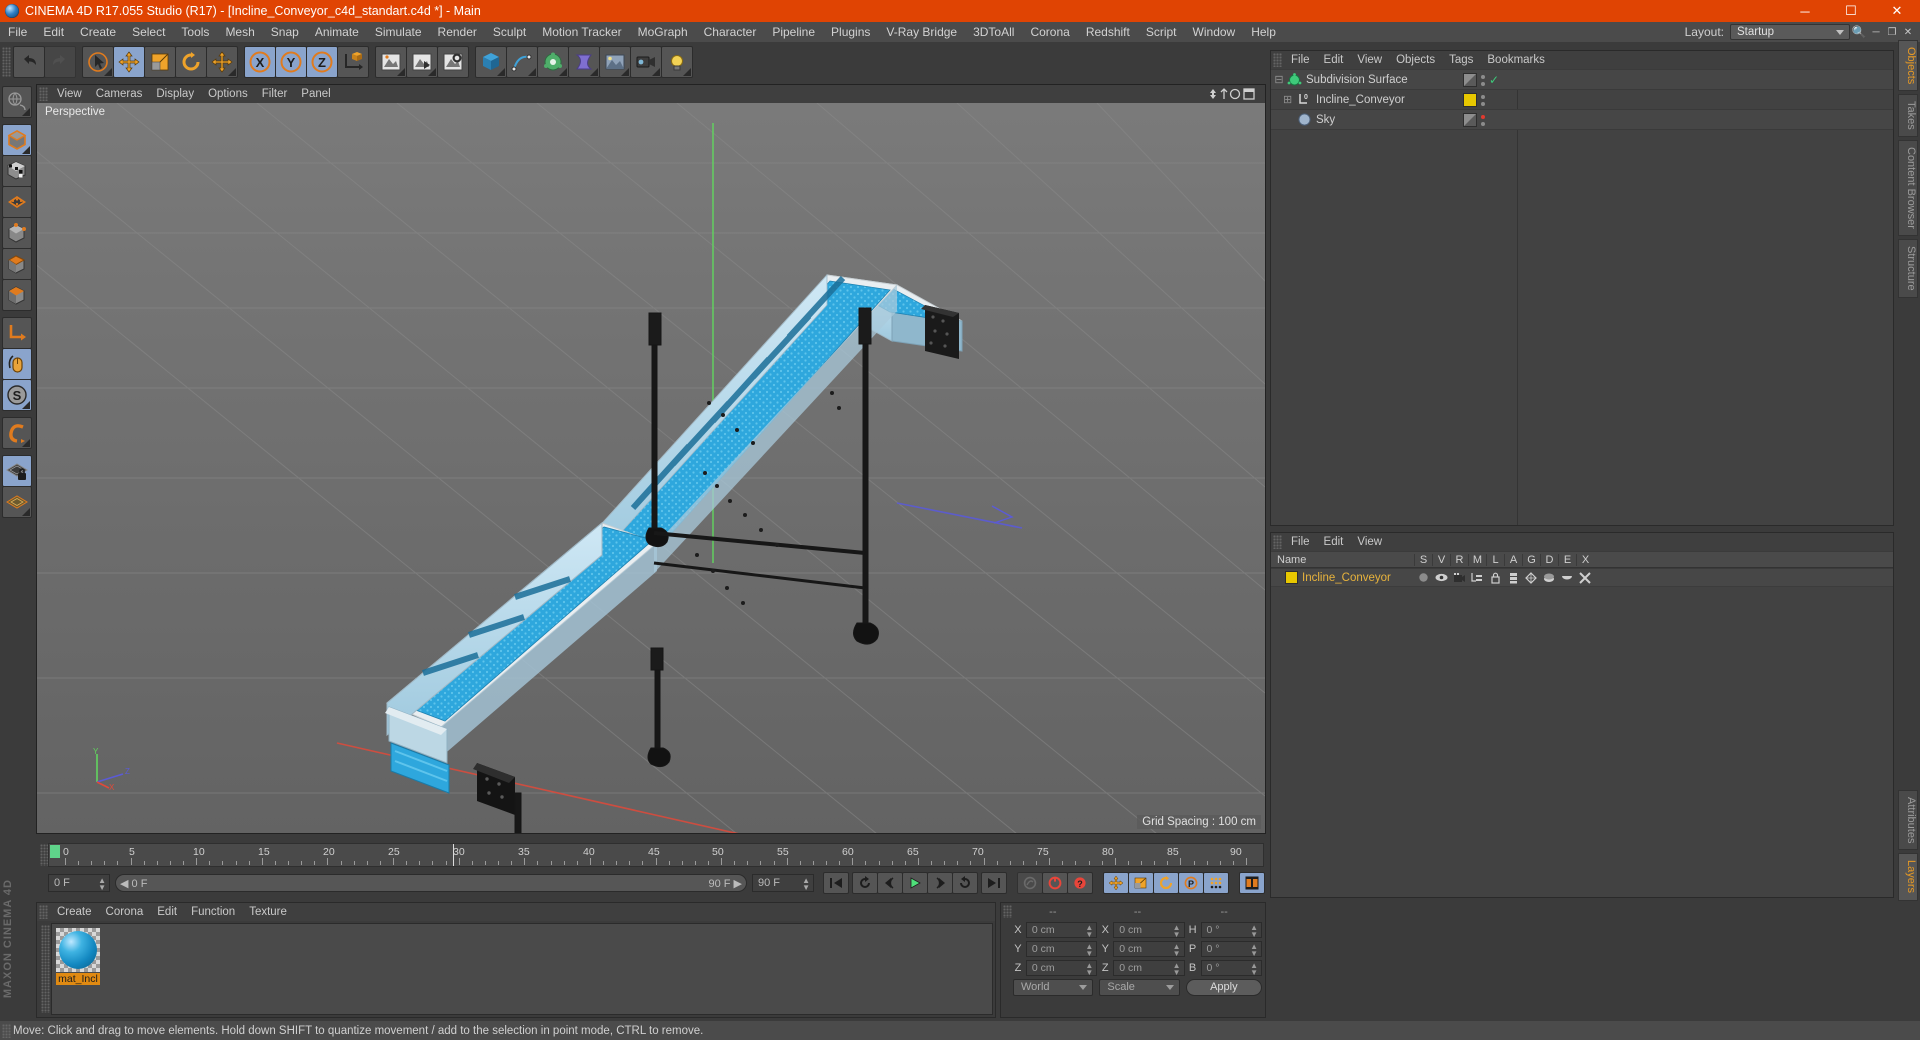 The height and width of the screenshot is (1040, 1920). Describe the element at coordinates (1892, 32) in the screenshot. I see `panel-maximize-button: ❐` at that location.